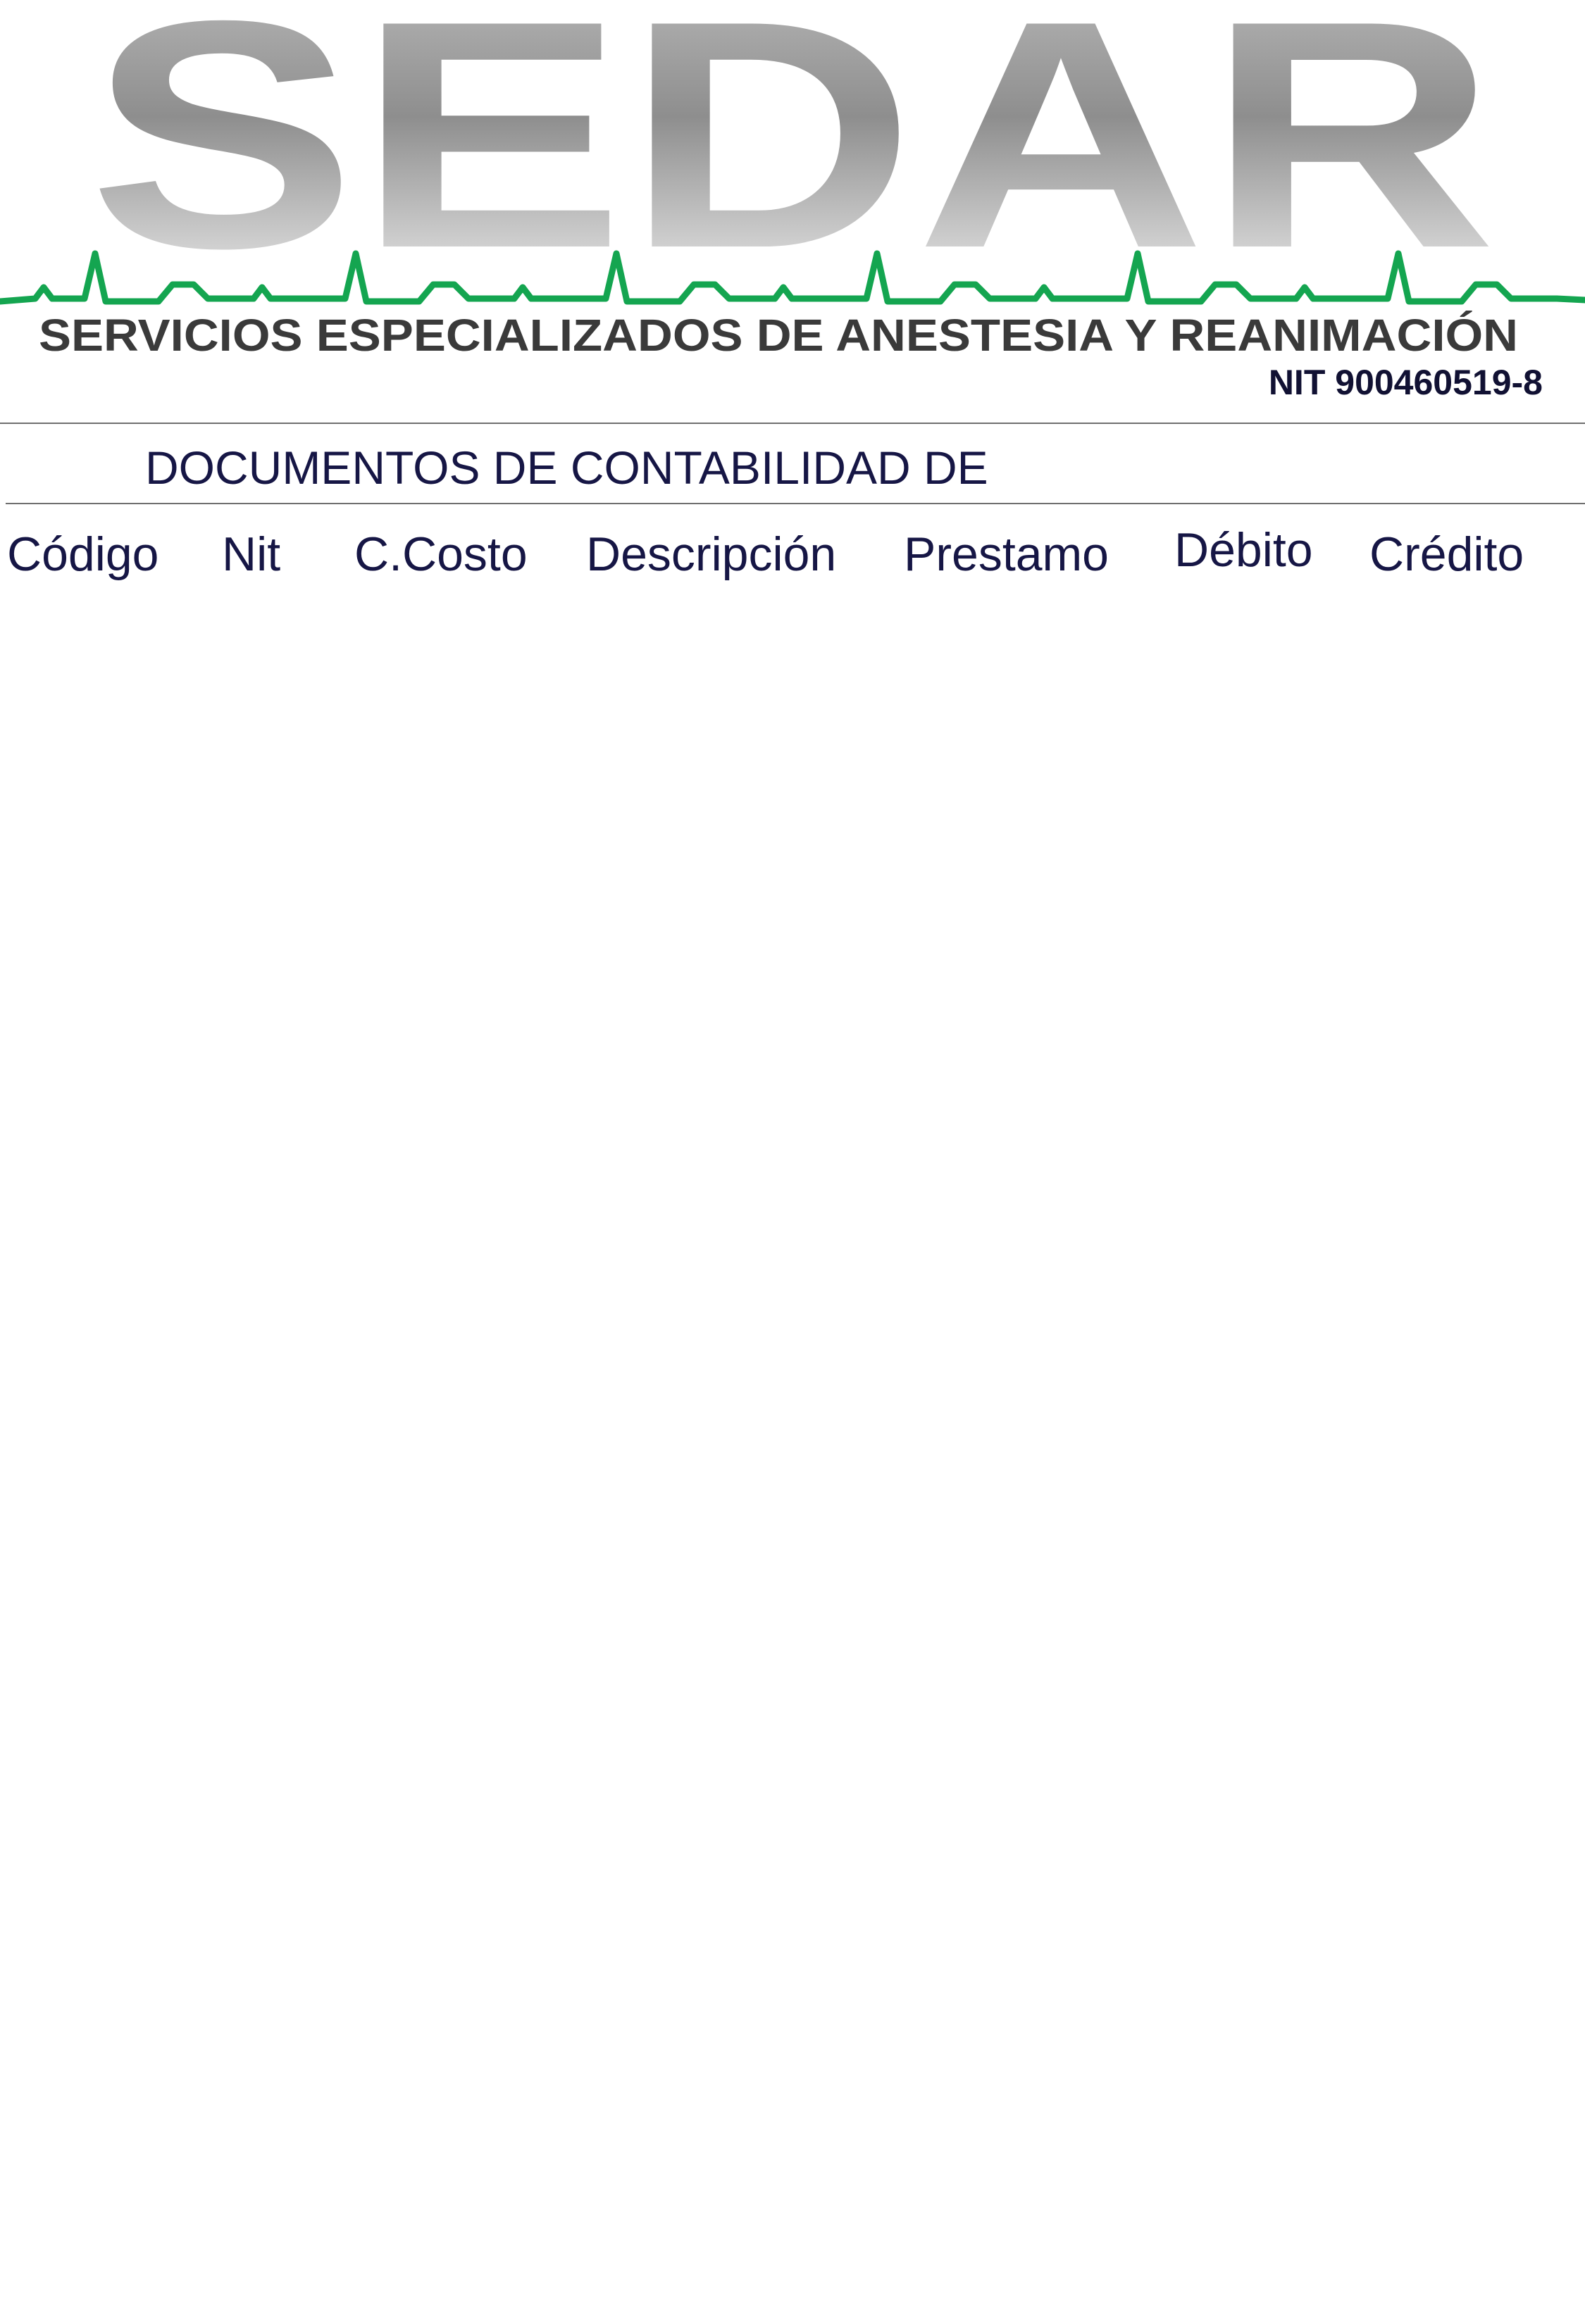 This screenshot has width=1585, height=2324. Describe the element at coordinates (795, 503) in the screenshot. I see `divider-bottom` at that location.